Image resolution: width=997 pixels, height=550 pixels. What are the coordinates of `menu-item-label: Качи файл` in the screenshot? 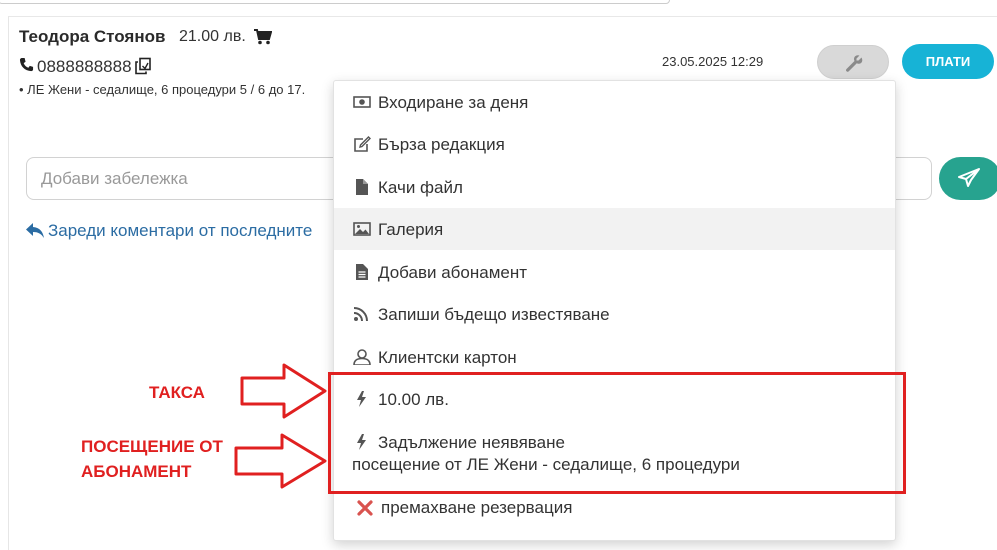 It's located at (420, 187).